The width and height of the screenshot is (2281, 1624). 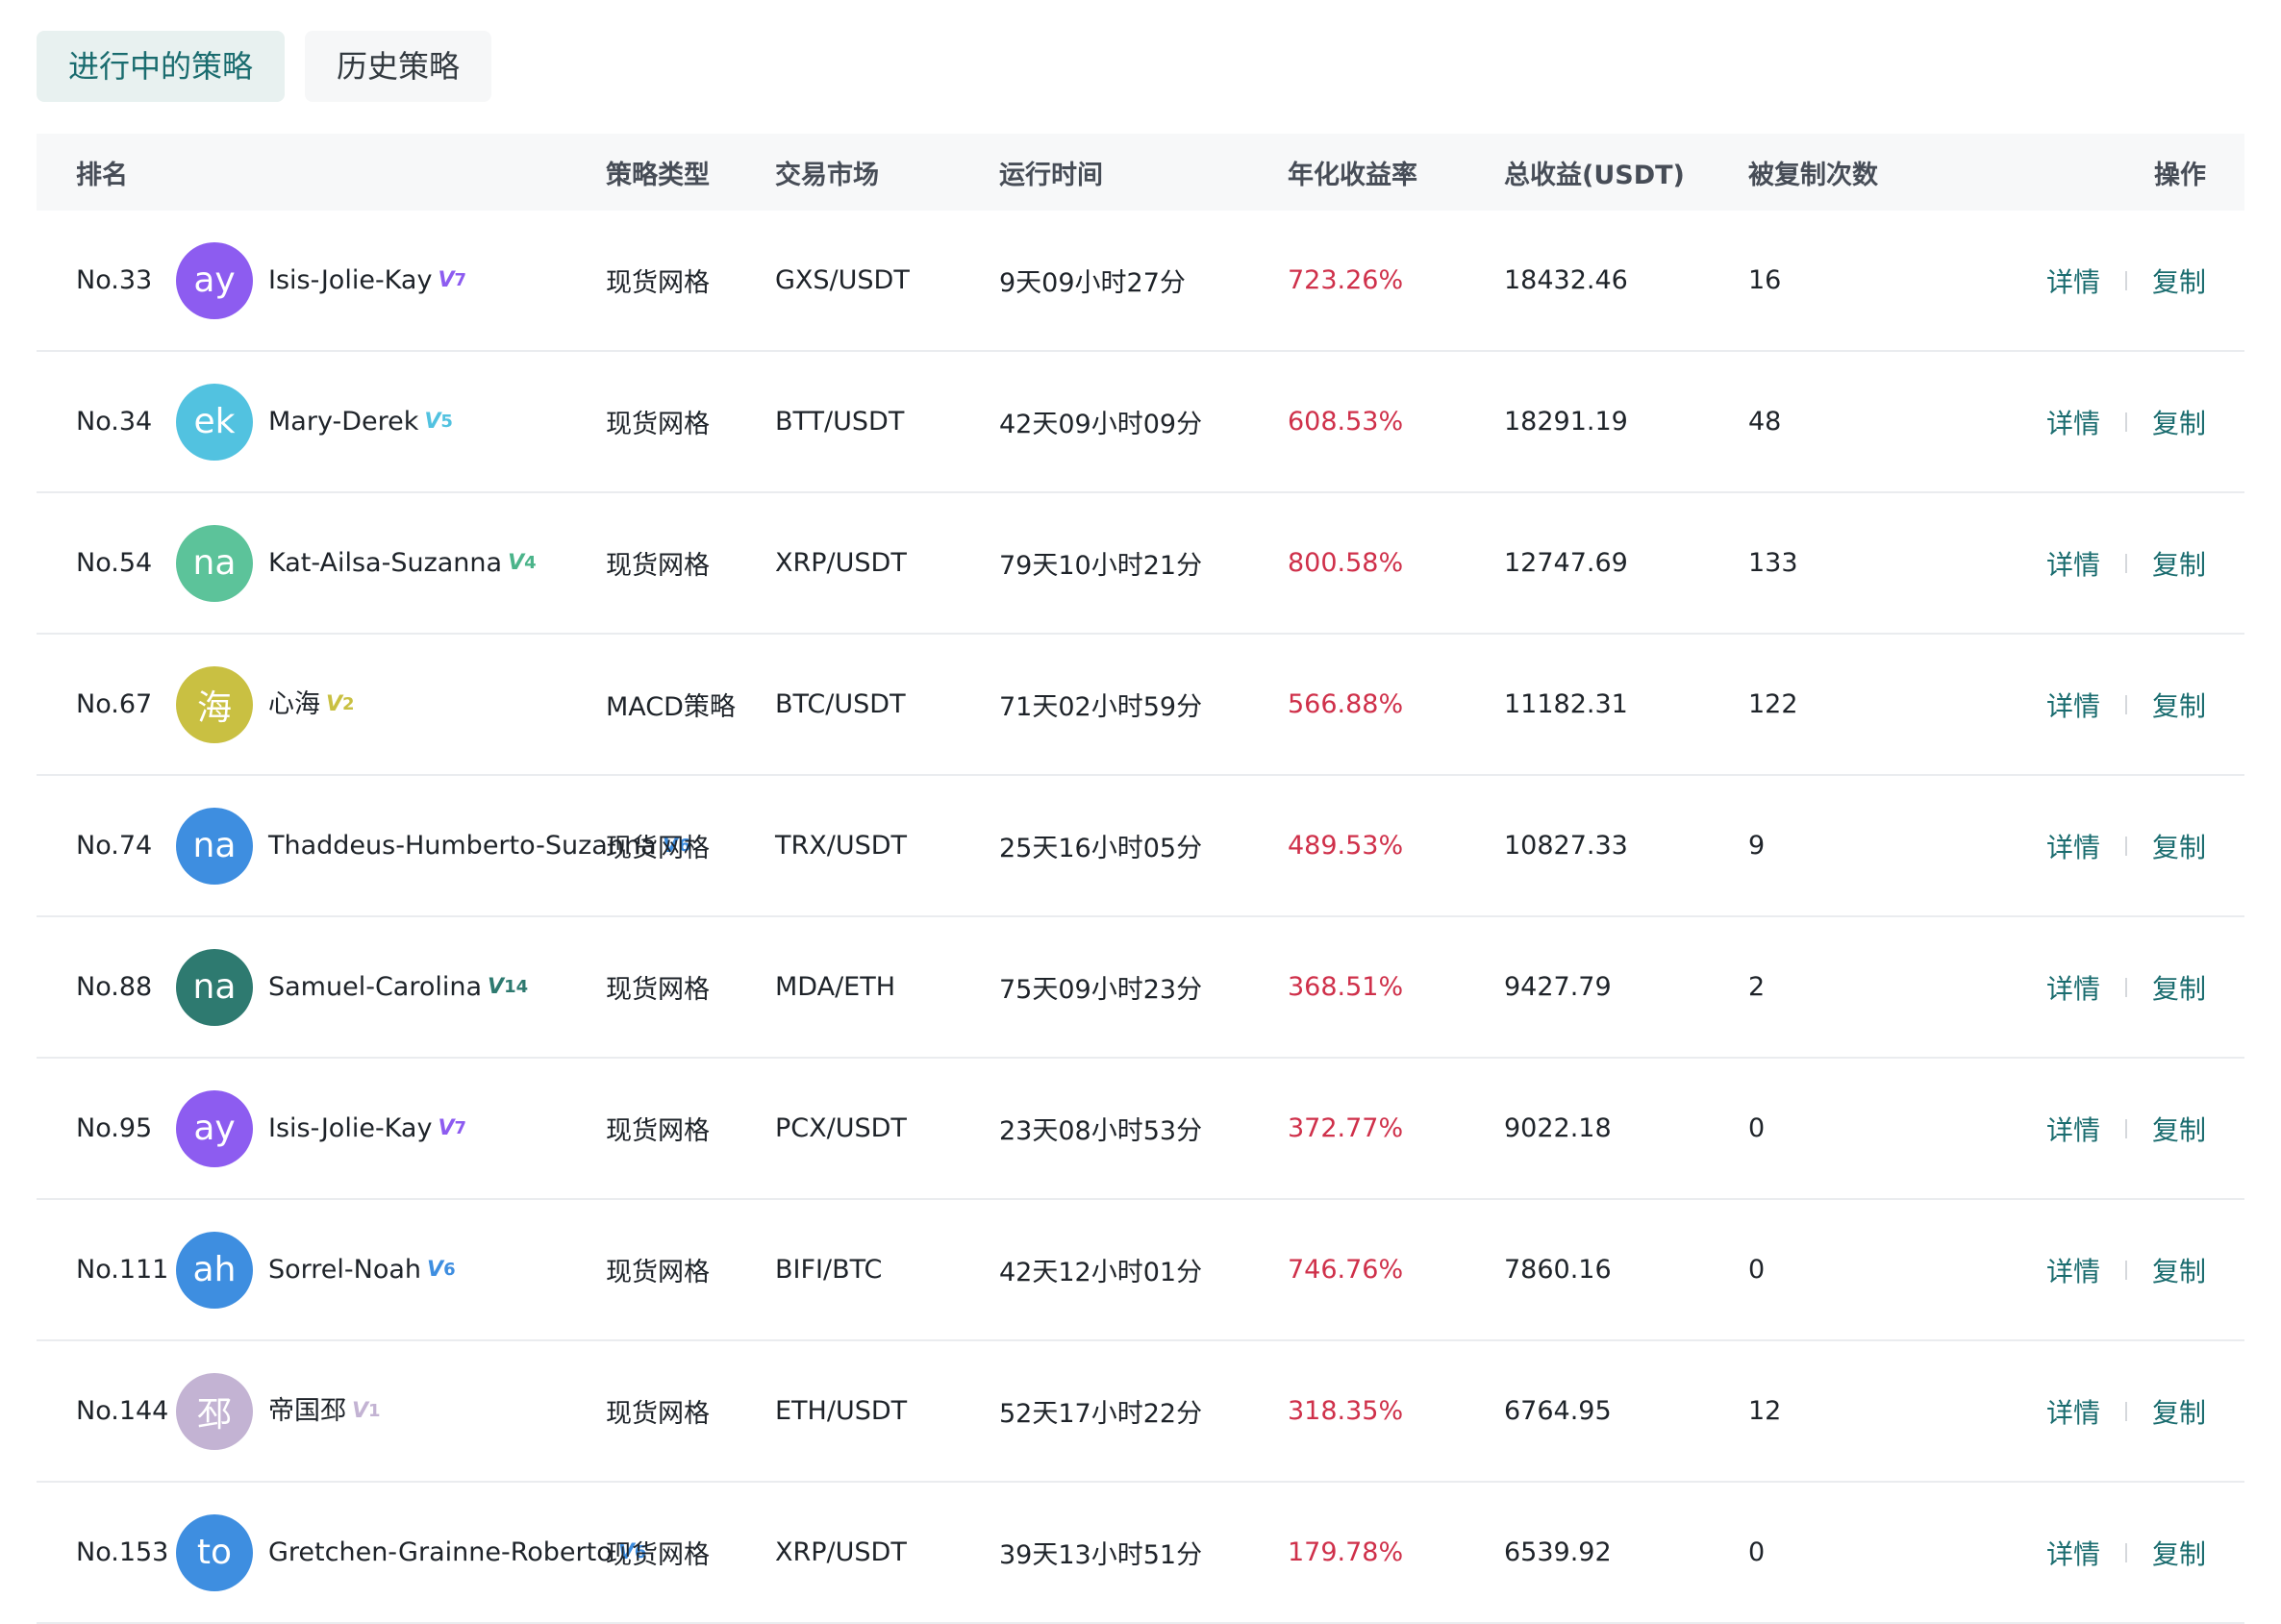 What do you see at coordinates (1101, 1131) in the screenshot?
I see `run-time: 23天08小时53分` at bounding box center [1101, 1131].